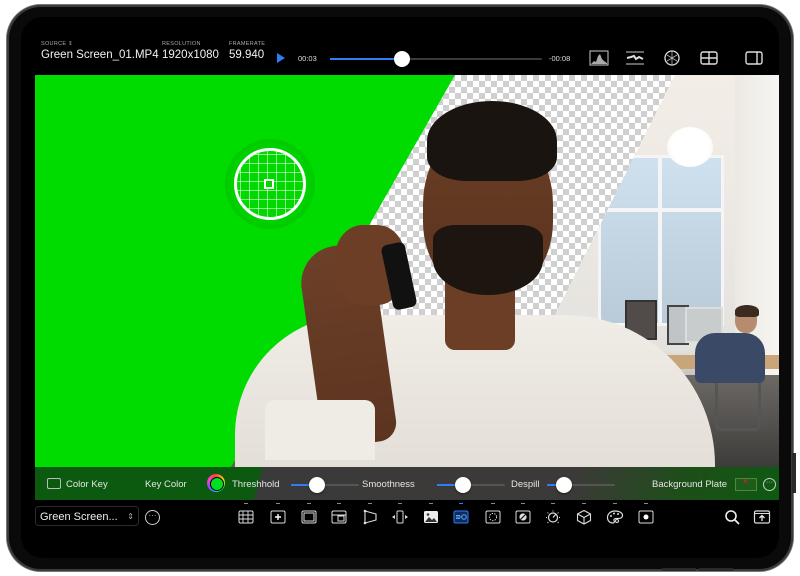 Image resolution: width=800 pixels, height=576 pixels. What do you see at coordinates (388, 484) in the screenshot?
I see `smoothness-label: Smoothness` at bounding box center [388, 484].